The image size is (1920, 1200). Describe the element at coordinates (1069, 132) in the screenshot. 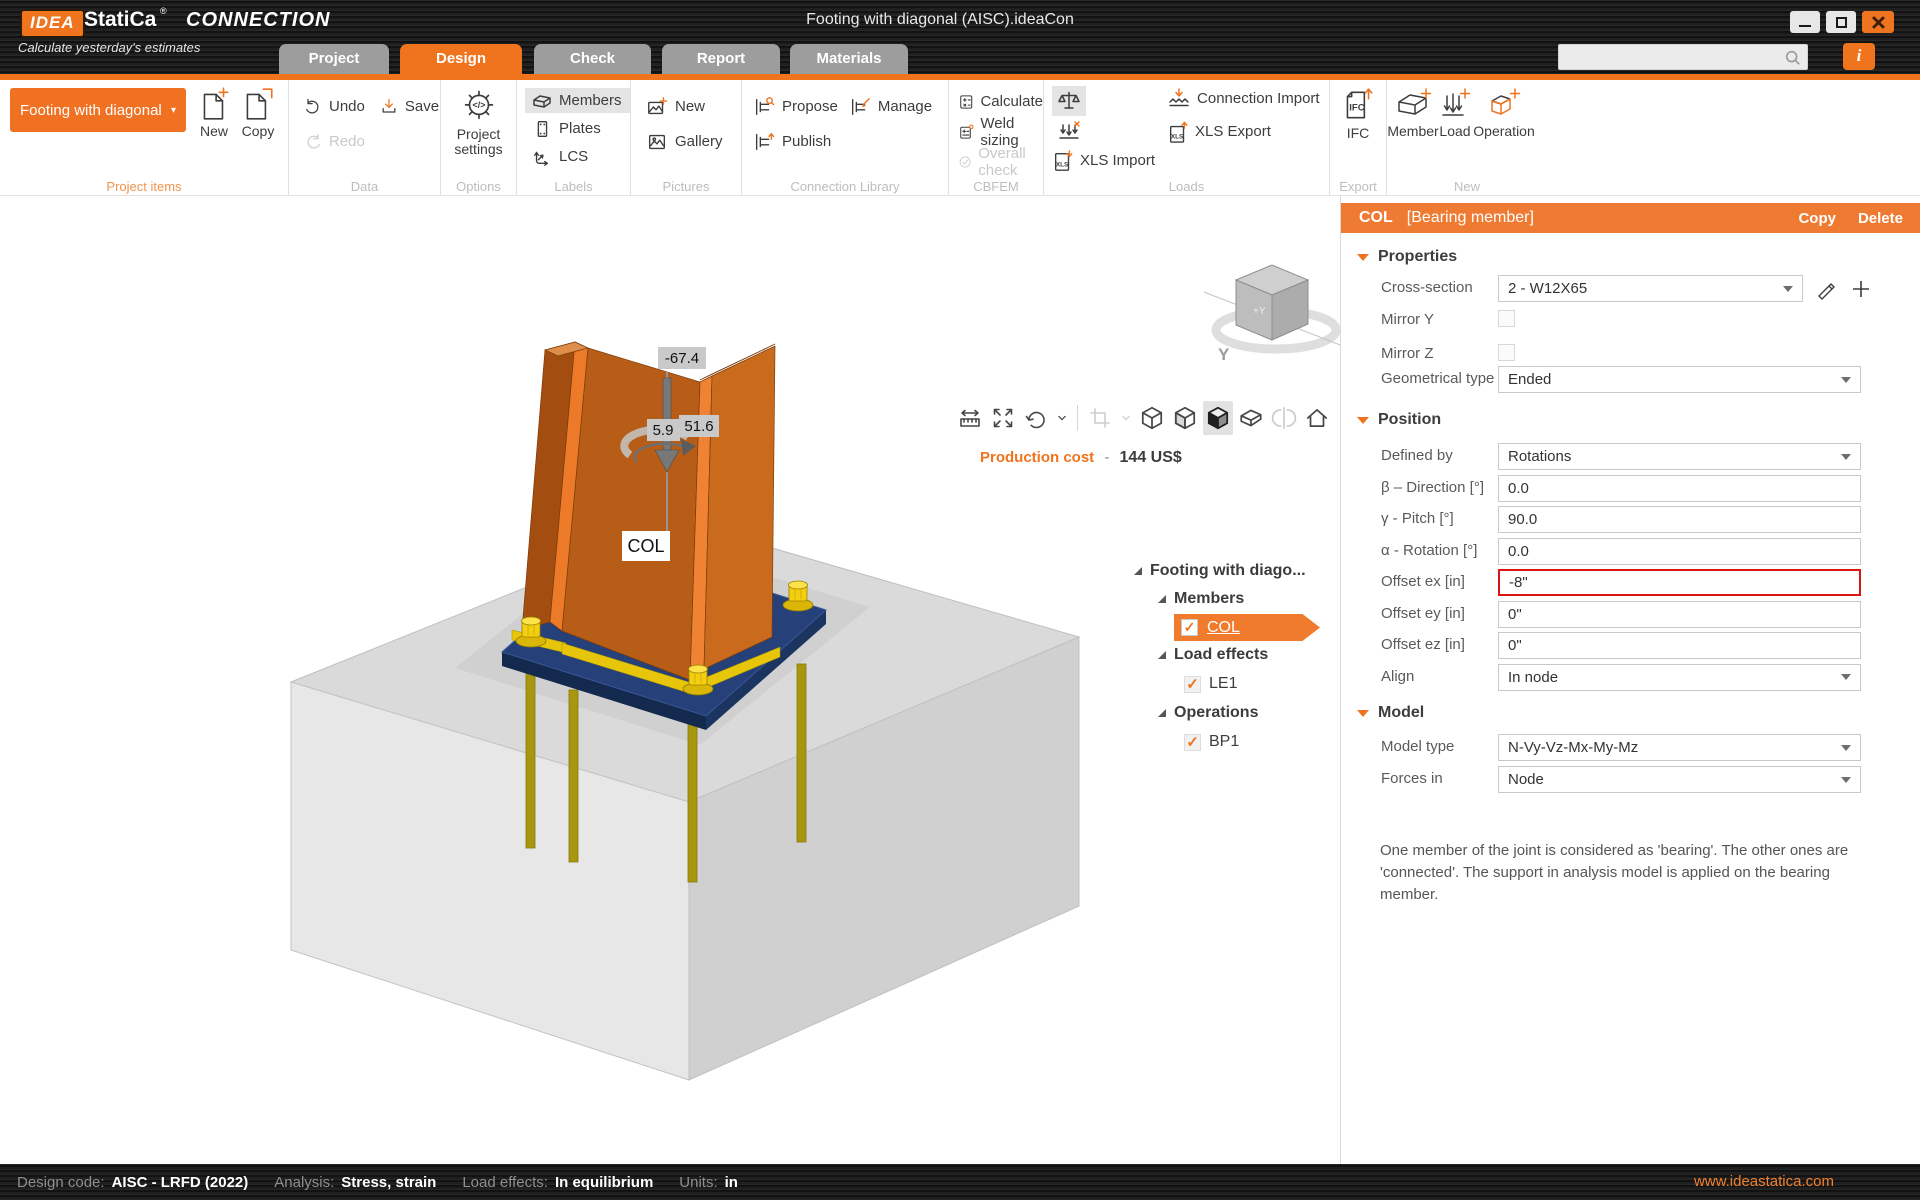

I see `loads-unbalanced-button` at that location.